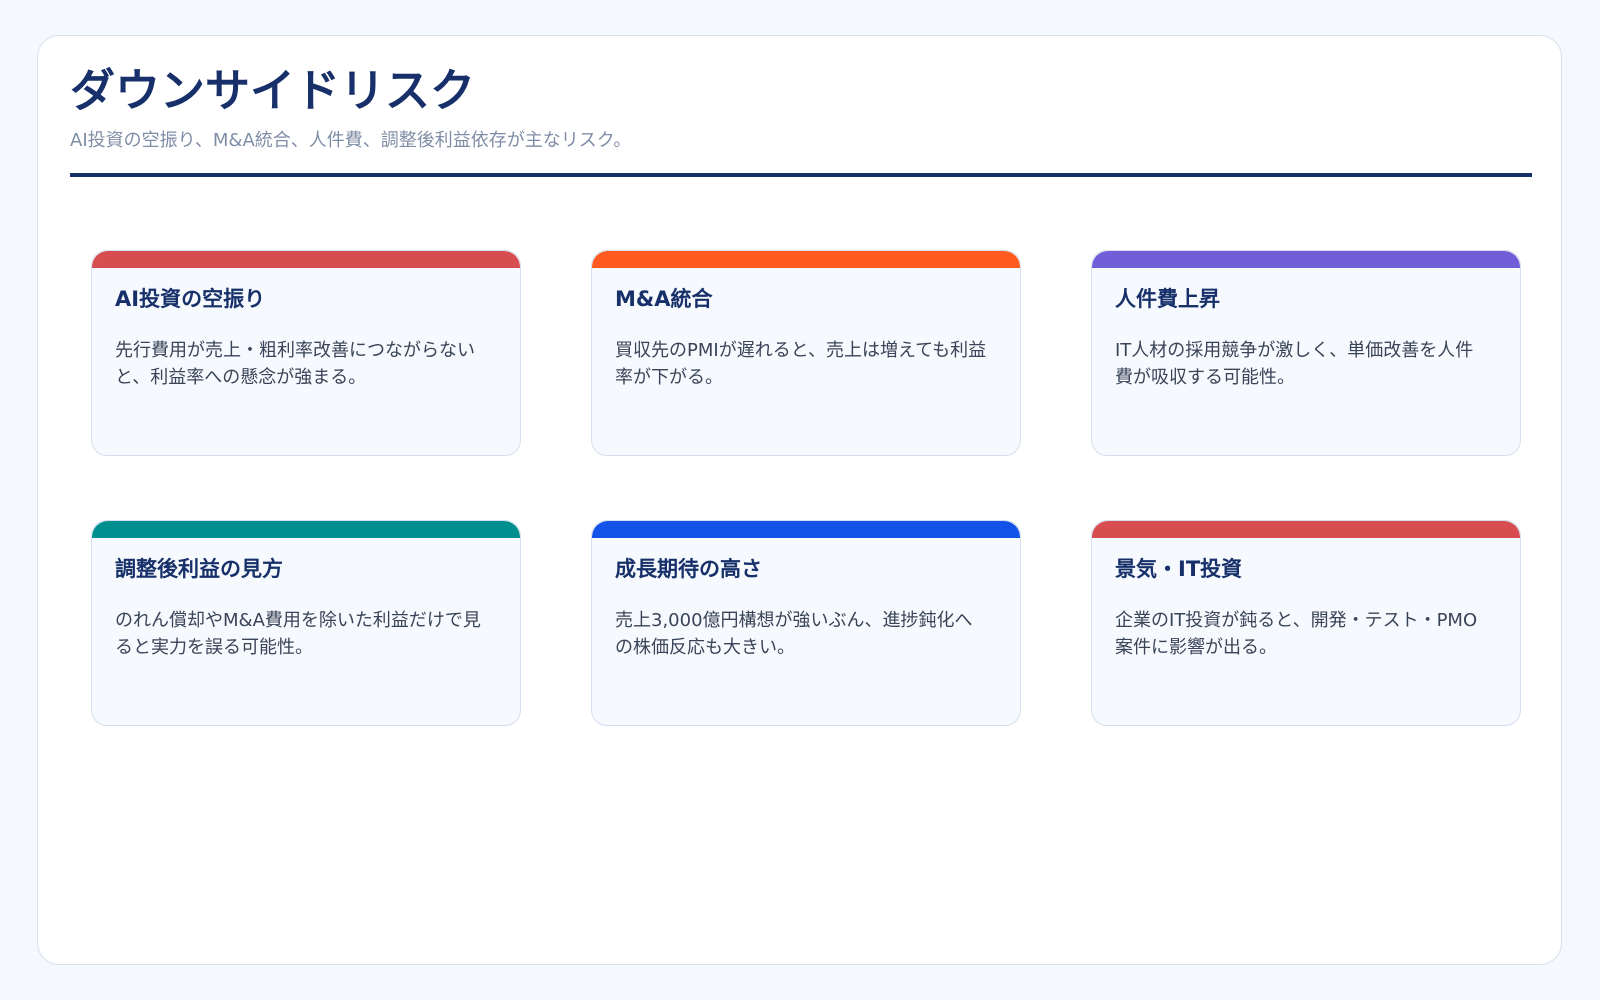  What do you see at coordinates (1306, 259) in the screenshot?
I see `purple-accent-bar` at bounding box center [1306, 259].